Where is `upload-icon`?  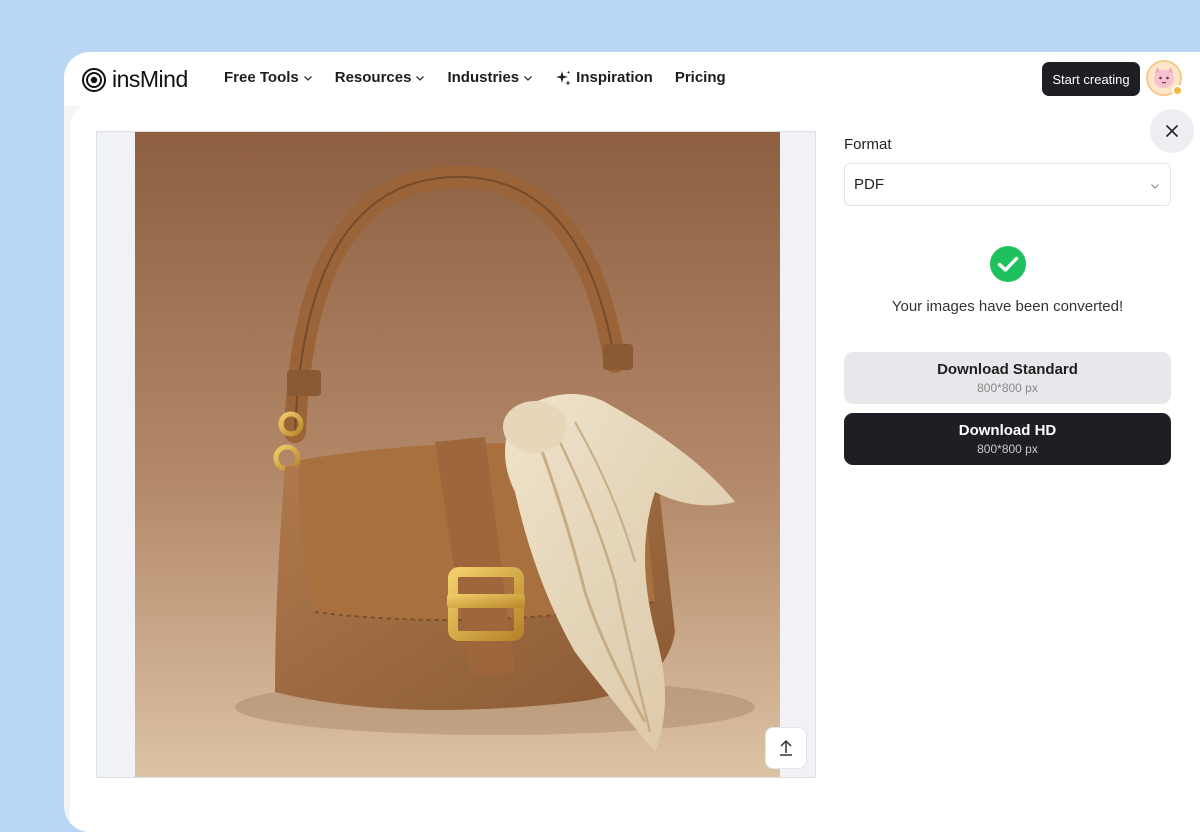 upload-icon is located at coordinates (786, 747).